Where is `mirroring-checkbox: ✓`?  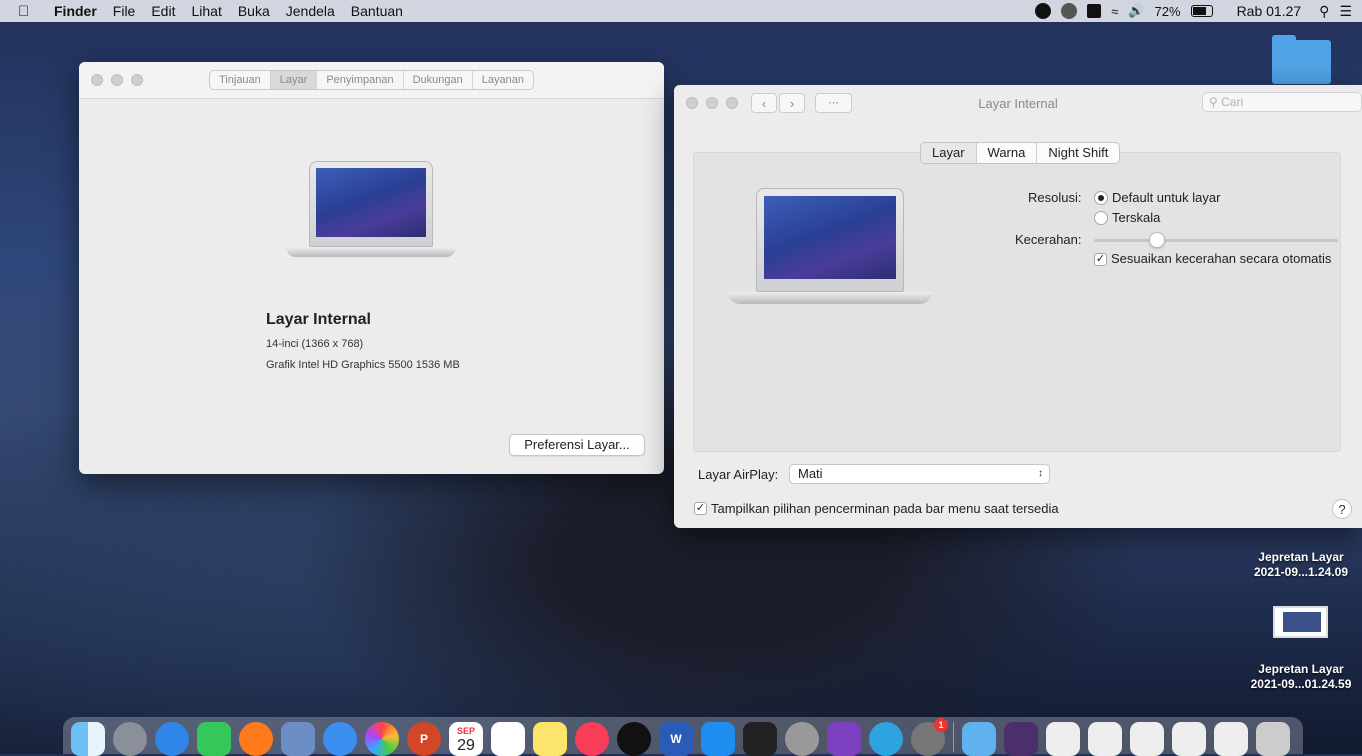
mirroring-checkbox: ✓ is located at coordinates (700, 508).